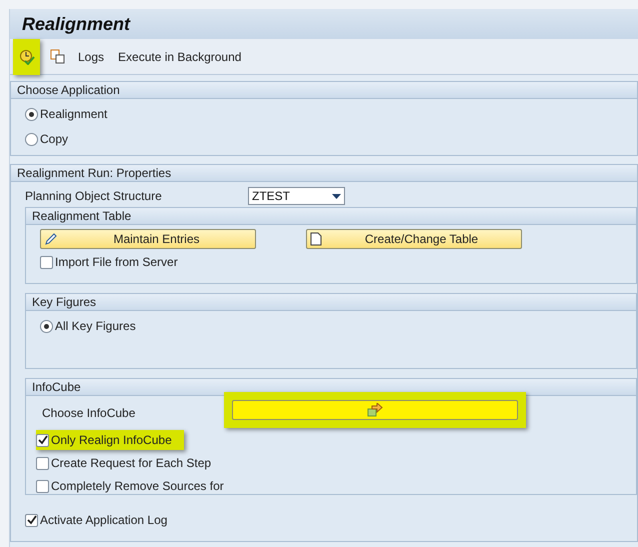  Describe the element at coordinates (414, 239) in the screenshot. I see `action-button: Create/Change Table` at that location.